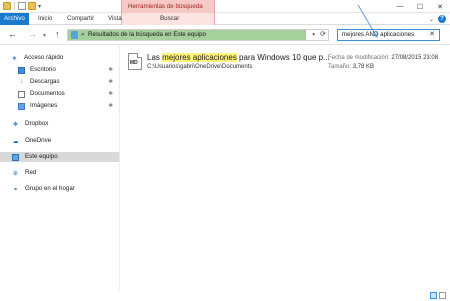  Describe the element at coordinates (15, 157) in the screenshot. I see `this-pc-icon` at that location.